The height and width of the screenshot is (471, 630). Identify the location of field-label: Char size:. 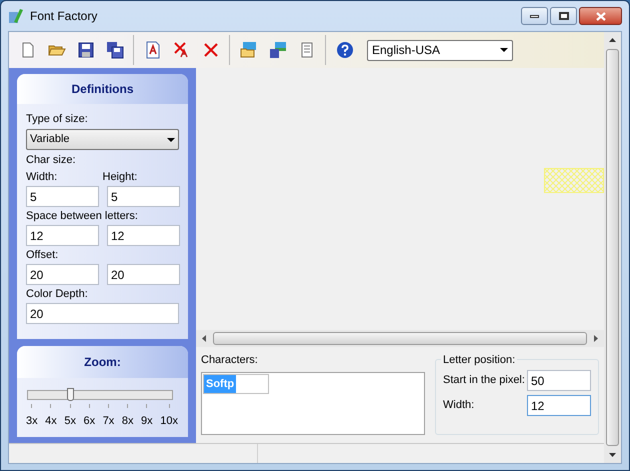
(51, 160).